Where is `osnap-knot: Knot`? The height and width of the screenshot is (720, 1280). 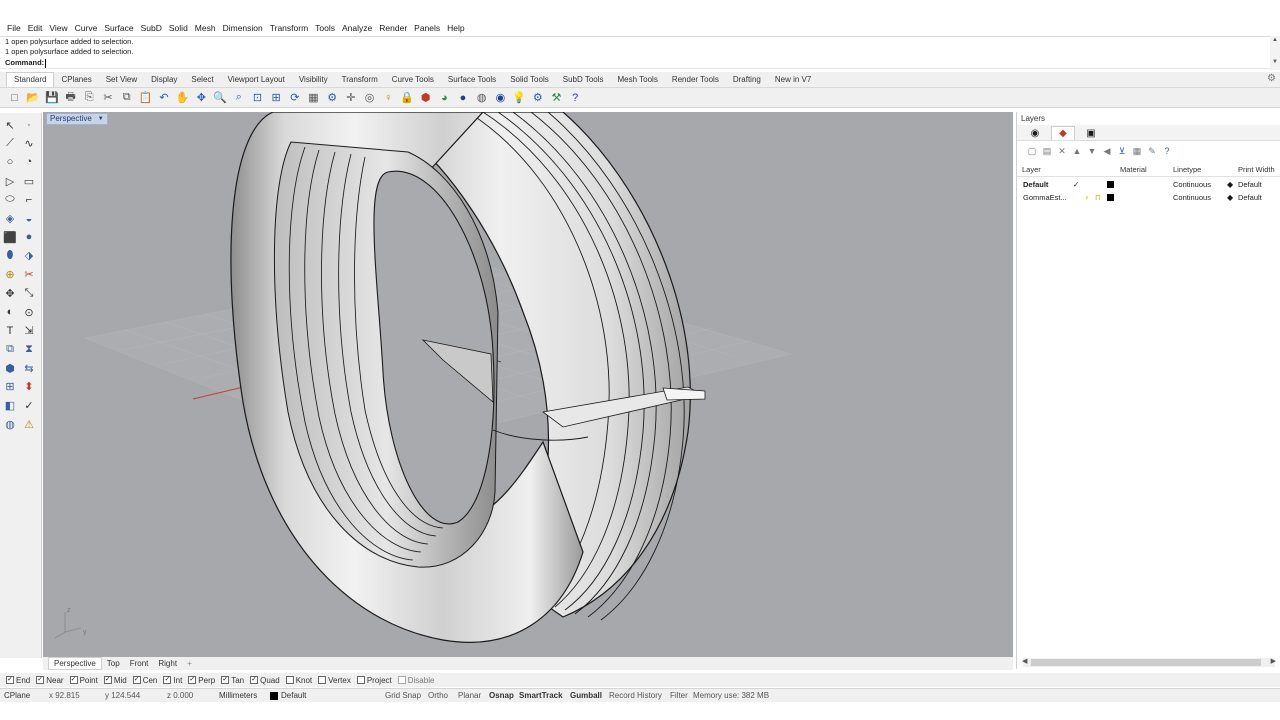
osnap-knot: Knot is located at coordinates (298, 680).